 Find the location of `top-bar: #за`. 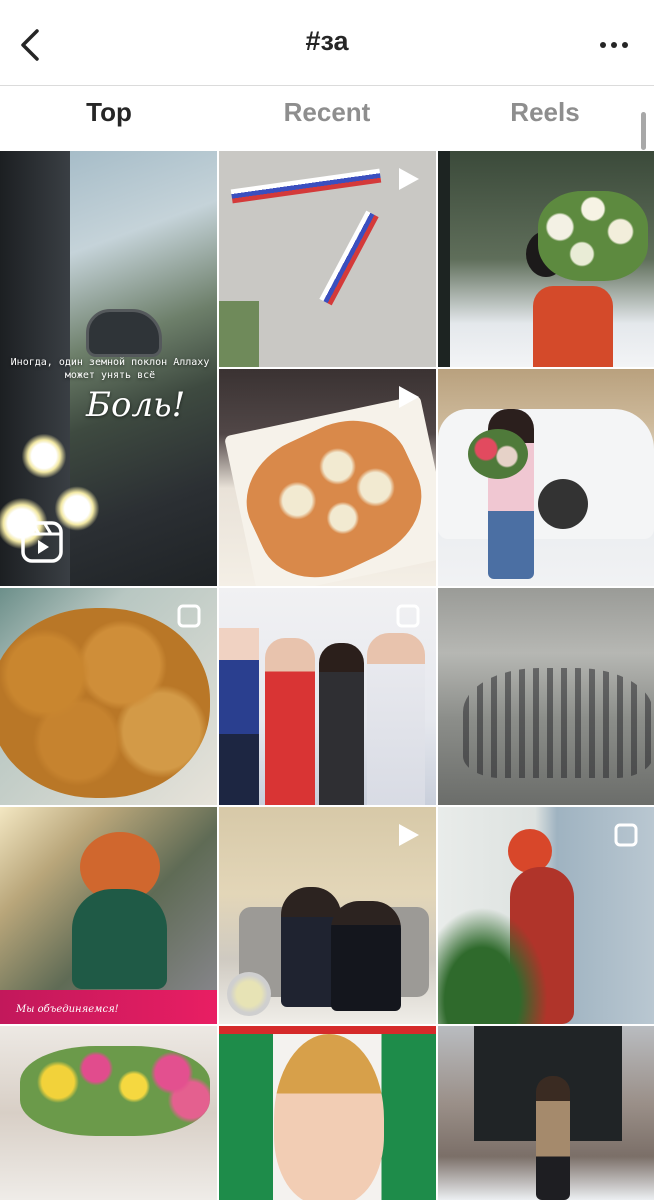

top-bar: #за is located at coordinates (327, 43).